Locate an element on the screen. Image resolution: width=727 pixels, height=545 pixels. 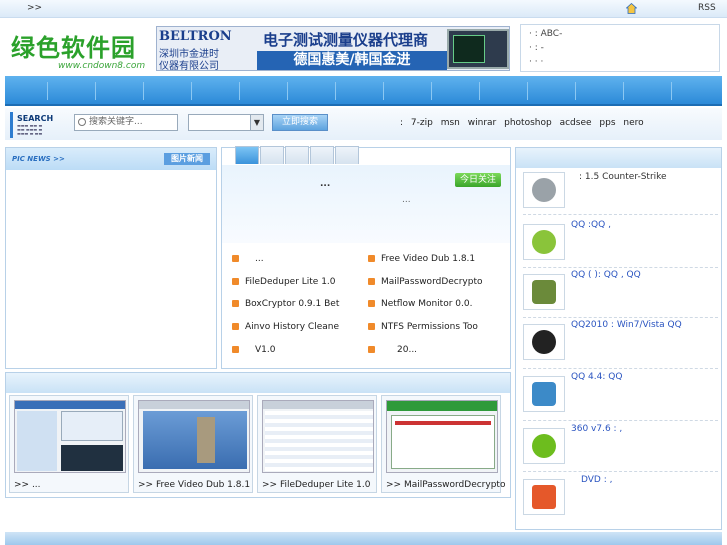
software-item: QQ 4.4: QQ is located at coordinates (620, 396).